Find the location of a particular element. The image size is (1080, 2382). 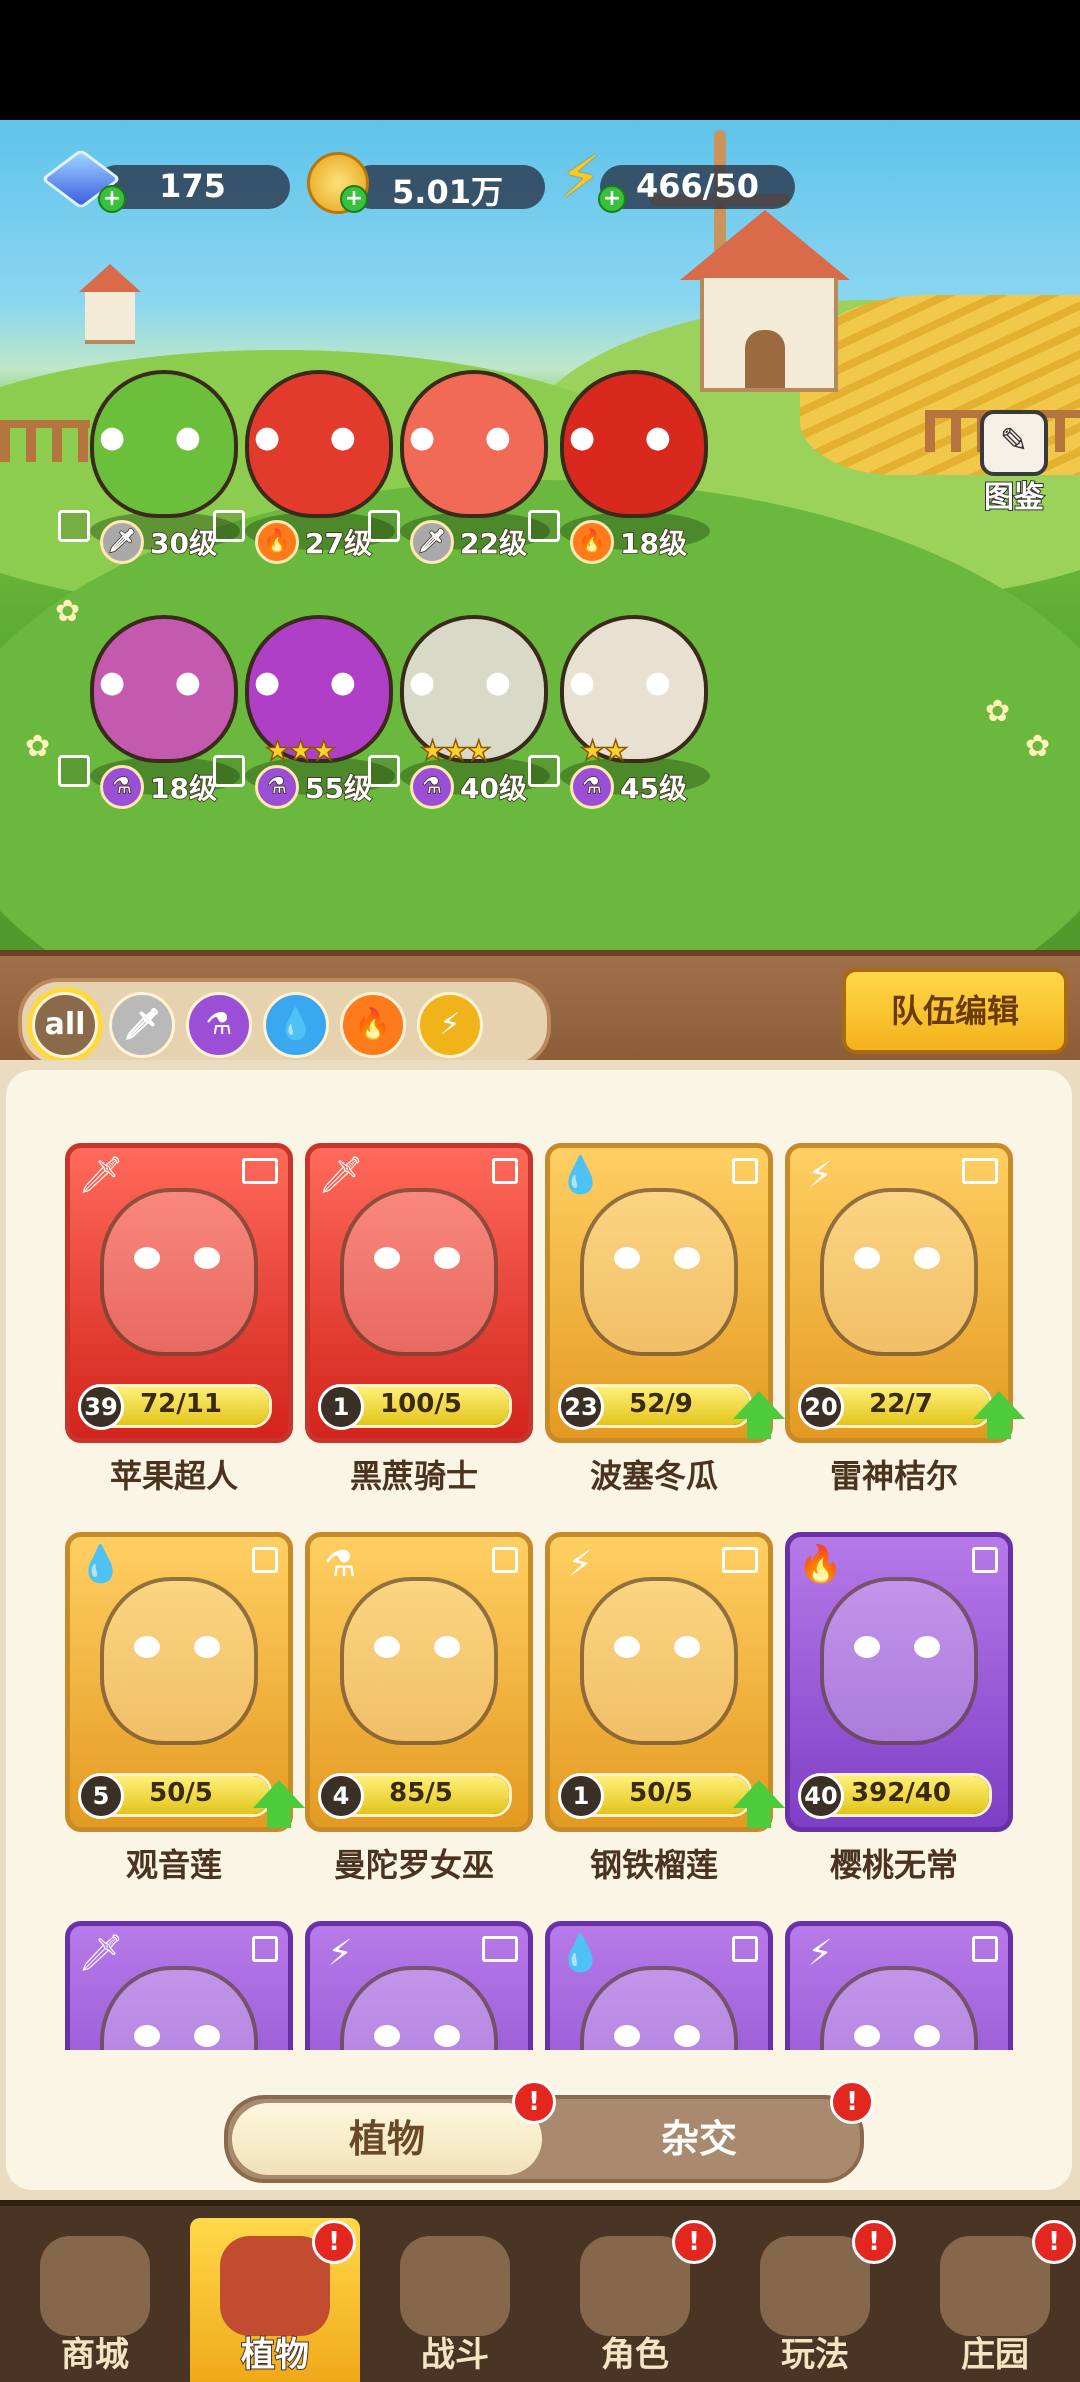

battle-icon is located at coordinates (455, 2286).